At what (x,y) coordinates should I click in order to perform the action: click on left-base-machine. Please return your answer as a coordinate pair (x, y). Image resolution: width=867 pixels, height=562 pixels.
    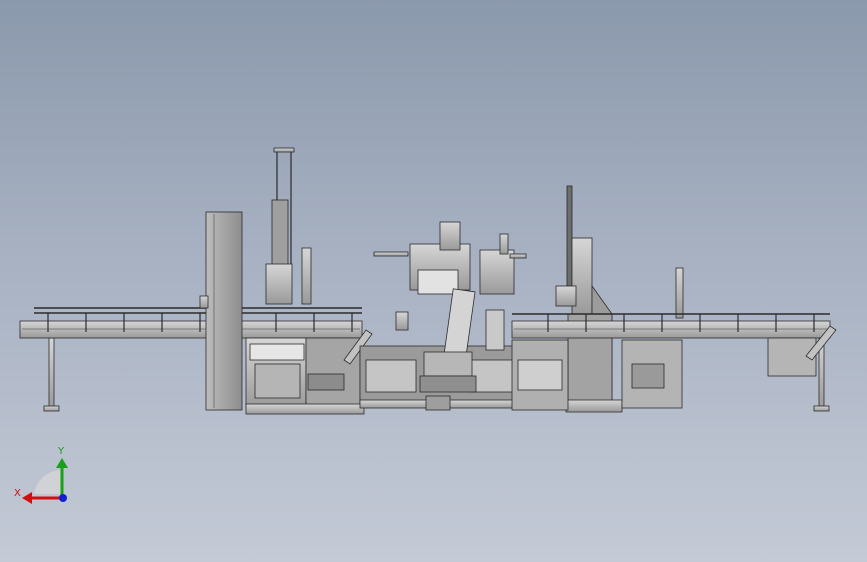
    Looking at the image, I should click on (309, 372).